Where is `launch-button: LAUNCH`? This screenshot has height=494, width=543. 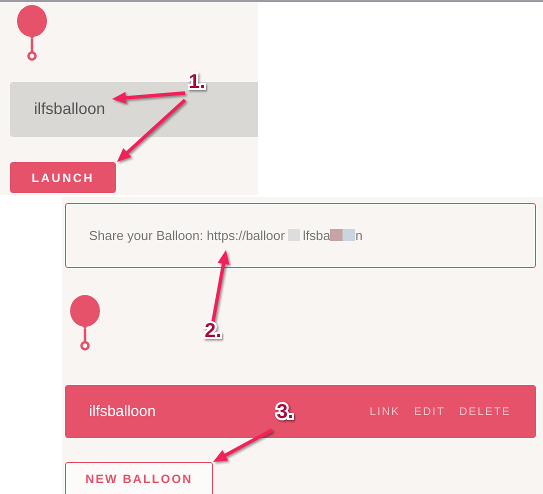
launch-button: LAUNCH is located at coordinates (63, 177).